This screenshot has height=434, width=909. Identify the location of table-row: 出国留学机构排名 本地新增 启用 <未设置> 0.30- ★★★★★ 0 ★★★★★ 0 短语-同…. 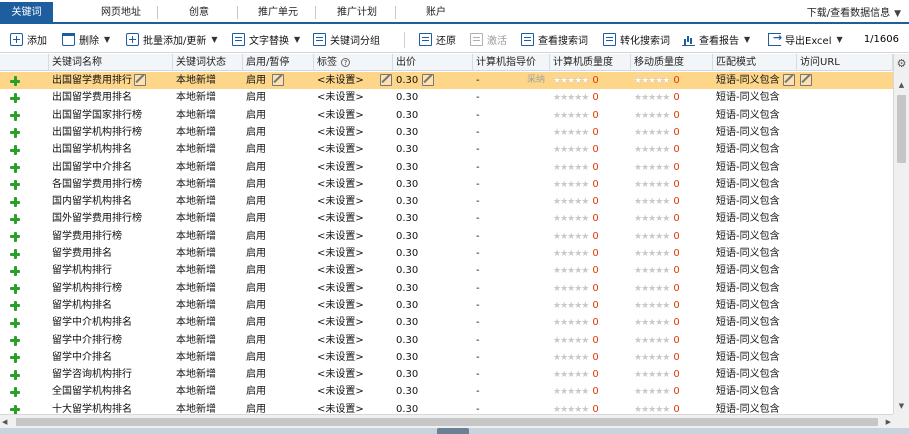
(446, 149).